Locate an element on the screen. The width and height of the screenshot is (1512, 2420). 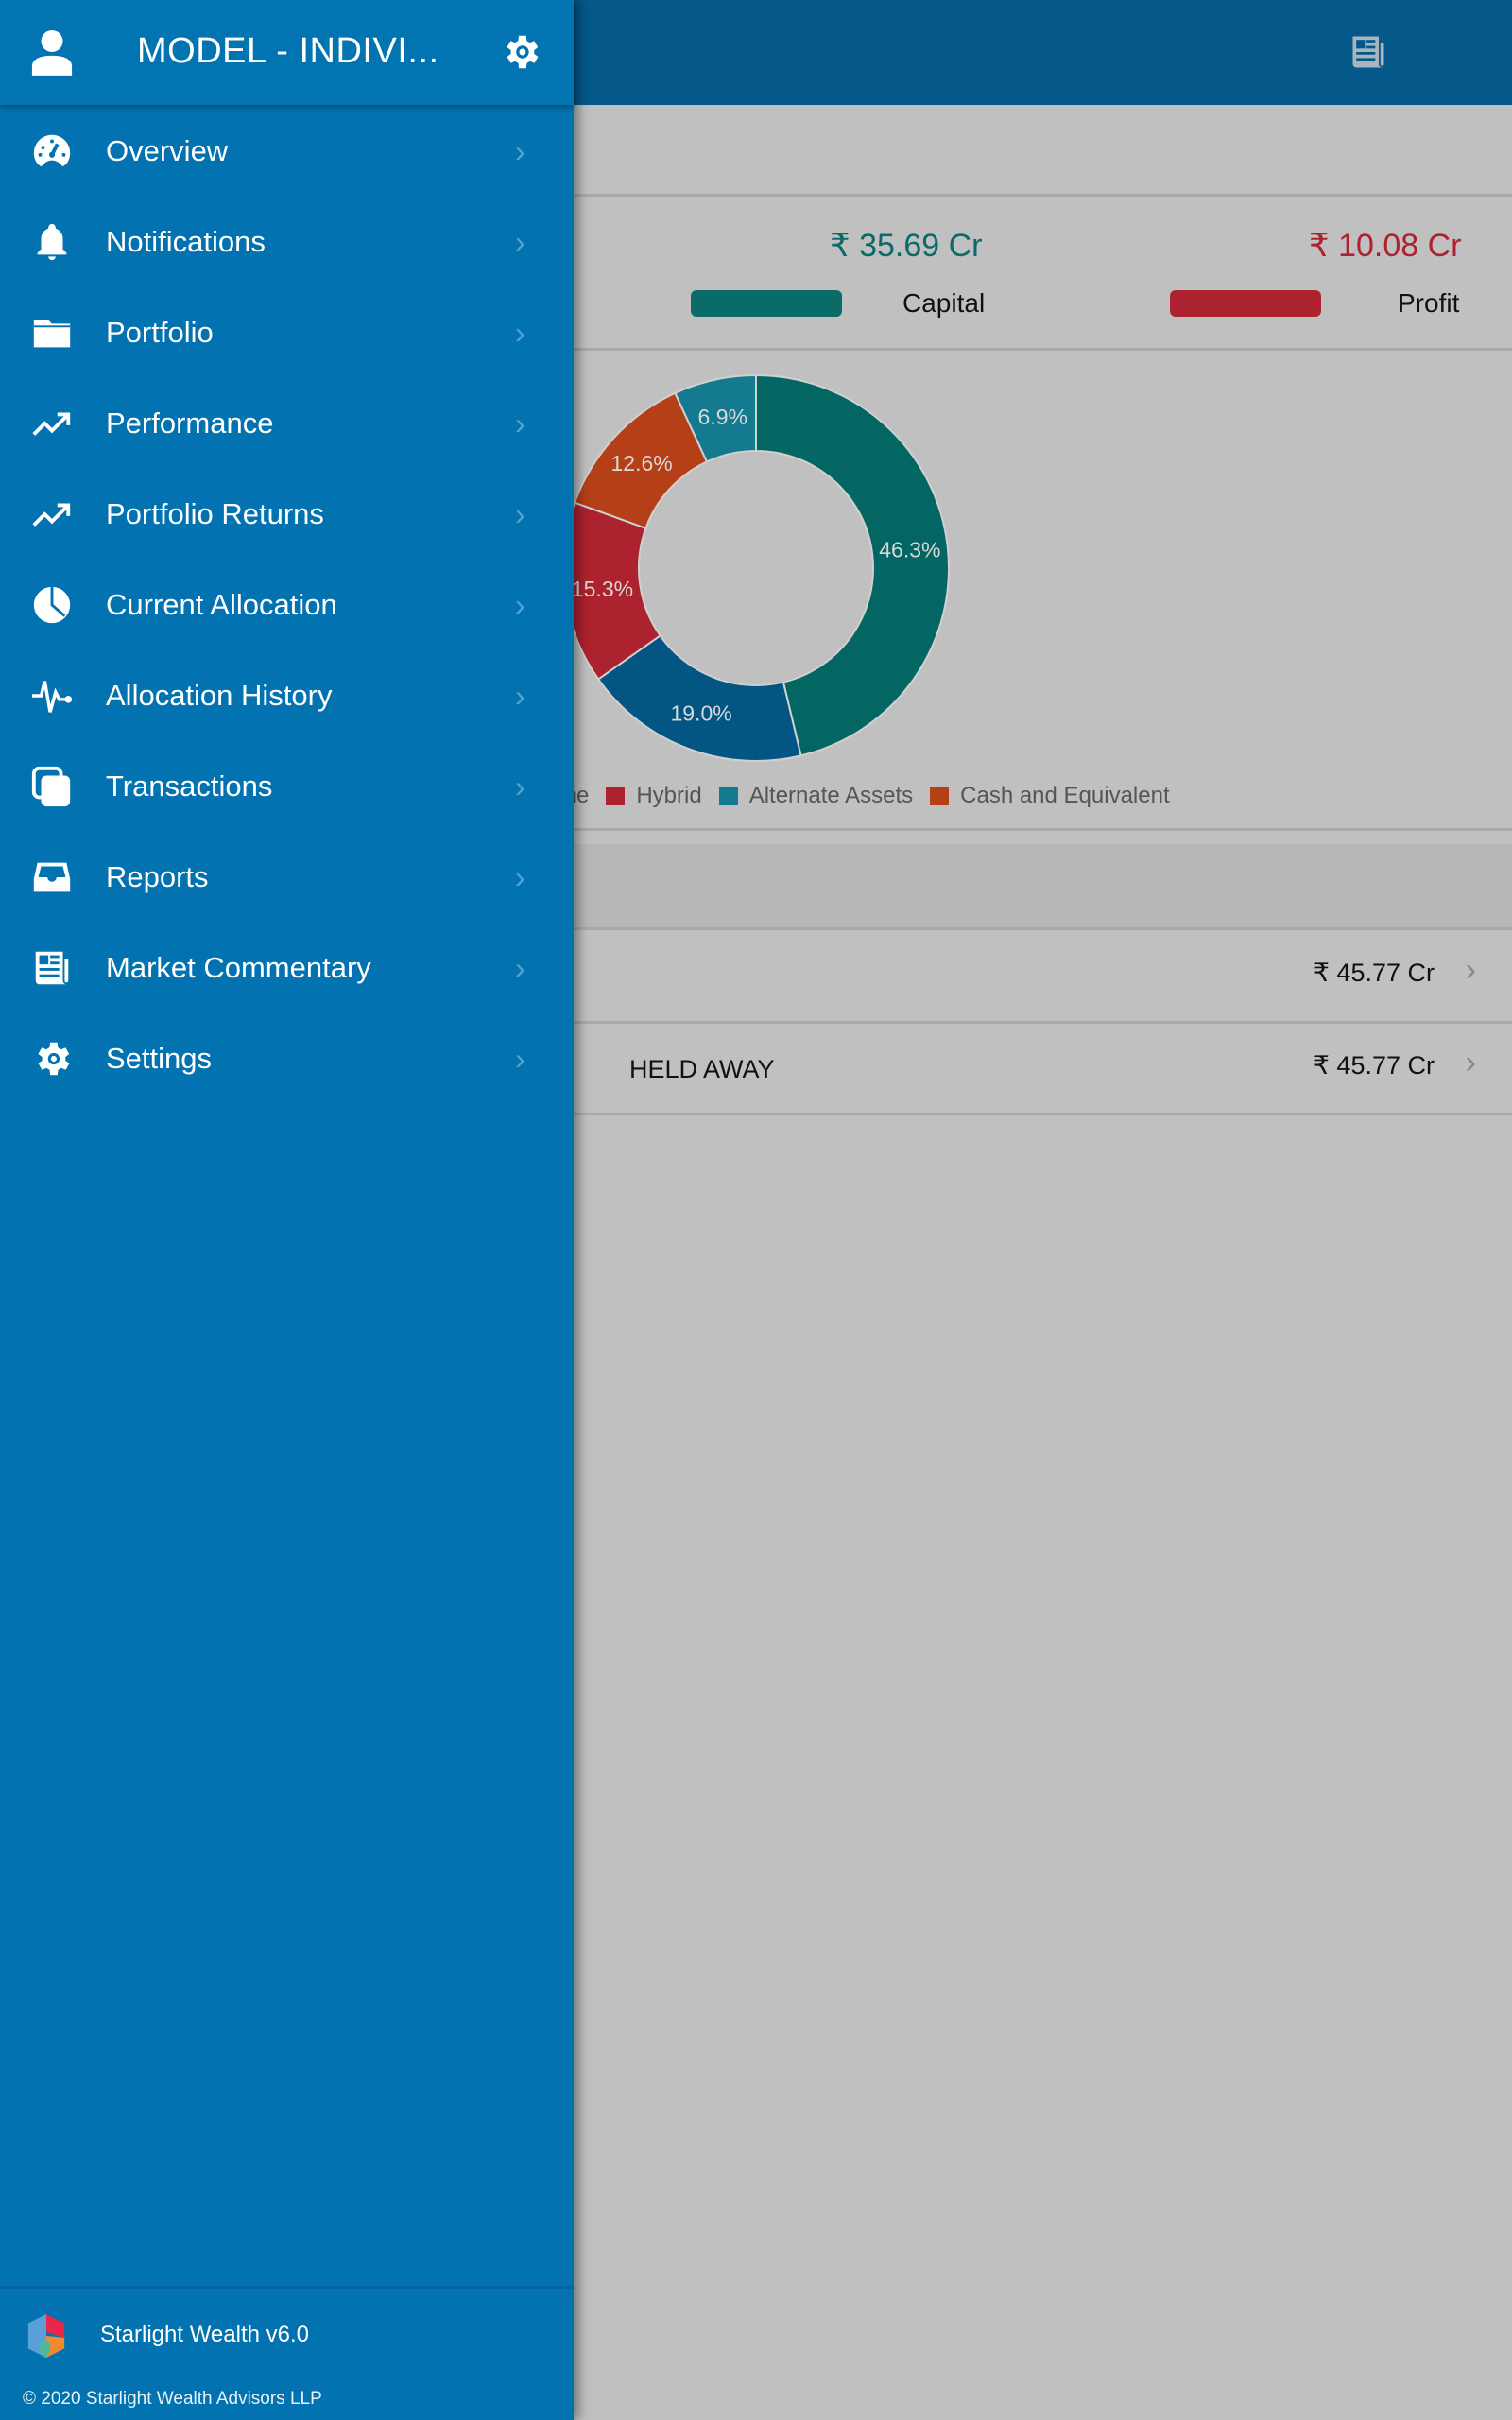
slice-label: 19.0% is located at coordinates (700, 712).